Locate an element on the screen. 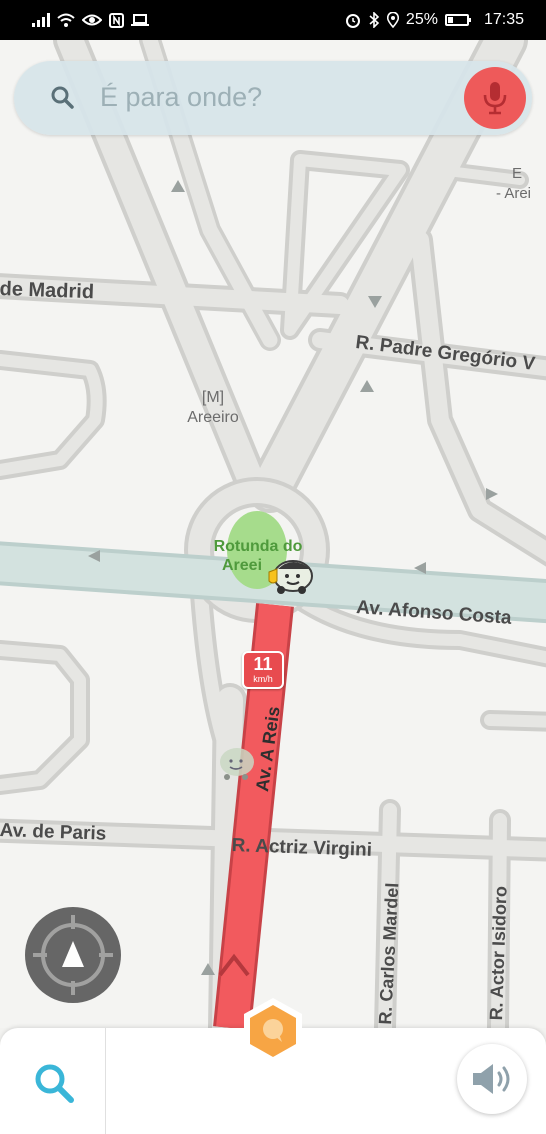 The height and width of the screenshot is (1134, 546). mic-button is located at coordinates (495, 98).